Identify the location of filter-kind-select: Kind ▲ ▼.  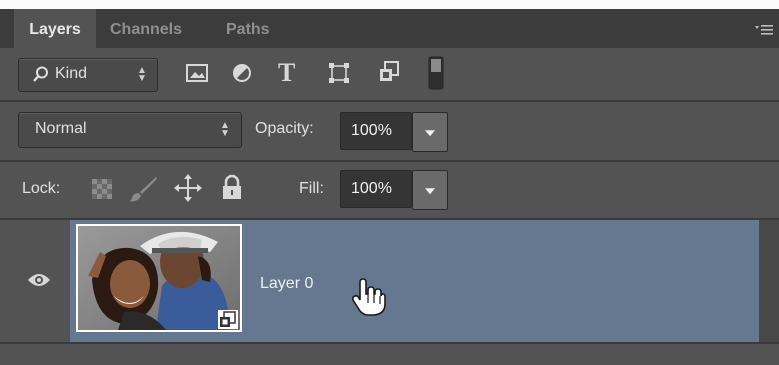
(88, 75).